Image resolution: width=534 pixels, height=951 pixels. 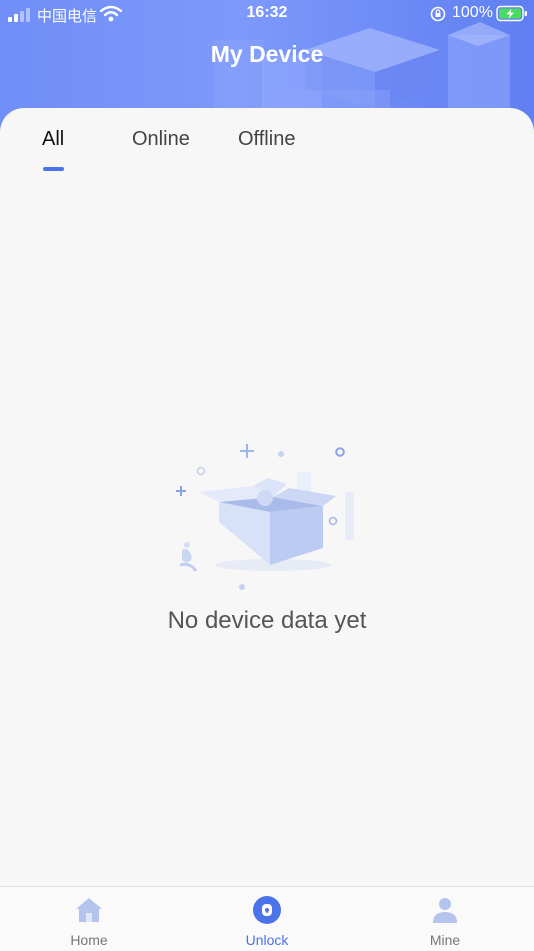 I want to click on unlock-icon, so click(x=267, y=910).